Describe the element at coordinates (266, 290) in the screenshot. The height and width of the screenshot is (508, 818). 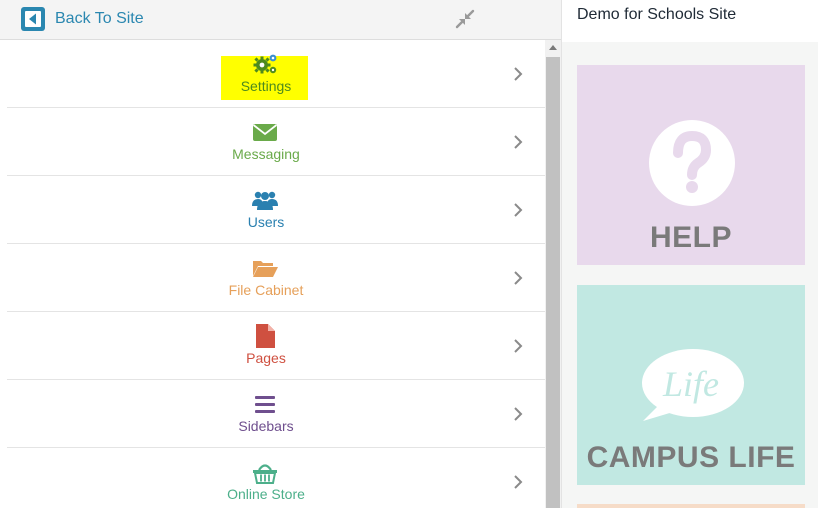
I see `menu-label-file-cabinet: File Cabinet` at that location.